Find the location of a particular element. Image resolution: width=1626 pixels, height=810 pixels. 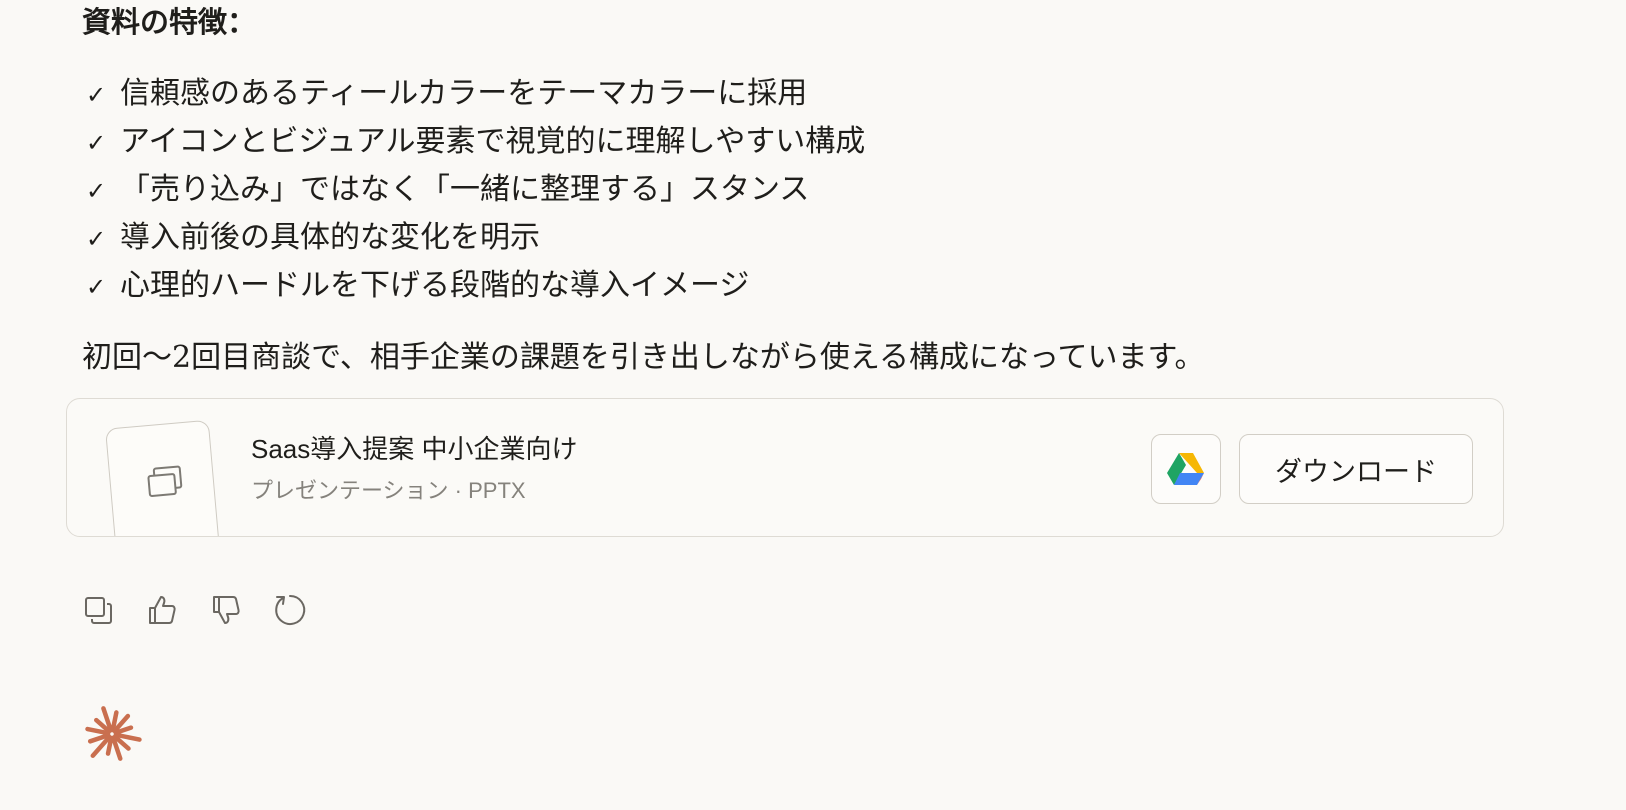

thumbs-up-button is located at coordinates (162, 610).